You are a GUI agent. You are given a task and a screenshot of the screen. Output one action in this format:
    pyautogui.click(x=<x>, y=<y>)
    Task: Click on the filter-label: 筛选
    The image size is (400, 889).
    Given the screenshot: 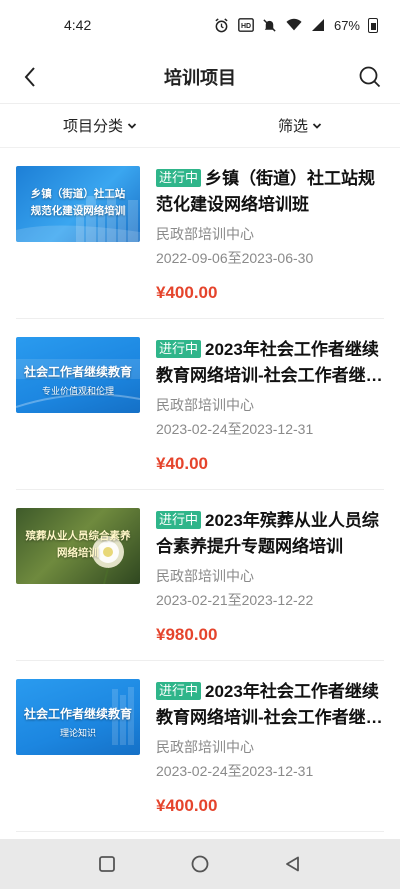 What is the action you would take?
    pyautogui.click(x=292, y=126)
    